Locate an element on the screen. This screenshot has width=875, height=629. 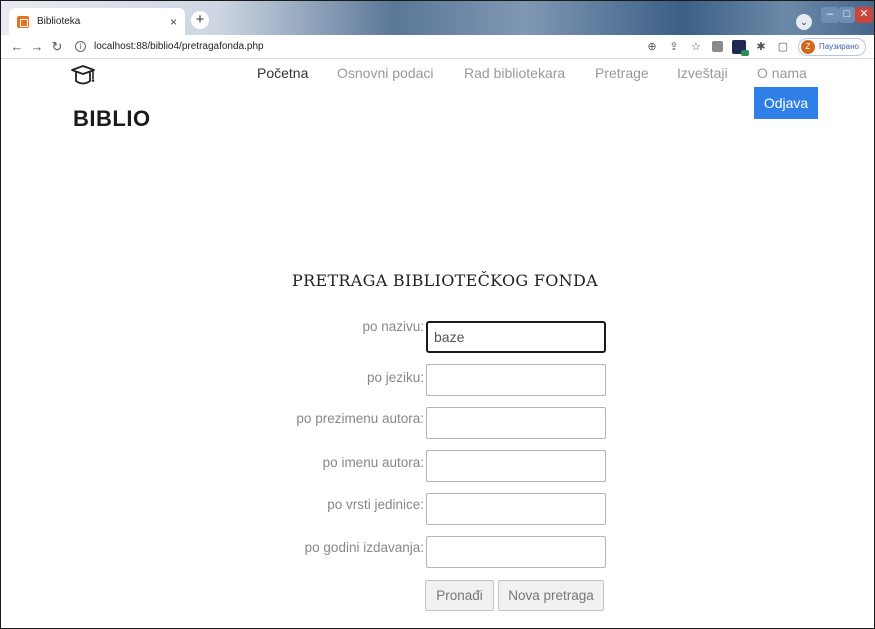
extensions-puzzle-icon: ✱ is located at coordinates (761, 46).